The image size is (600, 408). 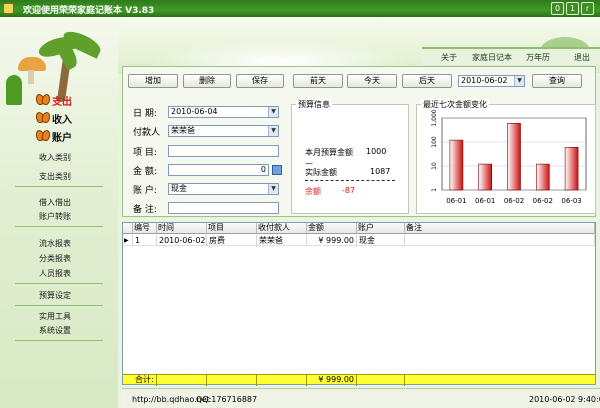 I want to click on nav-system-settings: 系统设置, so click(x=55, y=330).